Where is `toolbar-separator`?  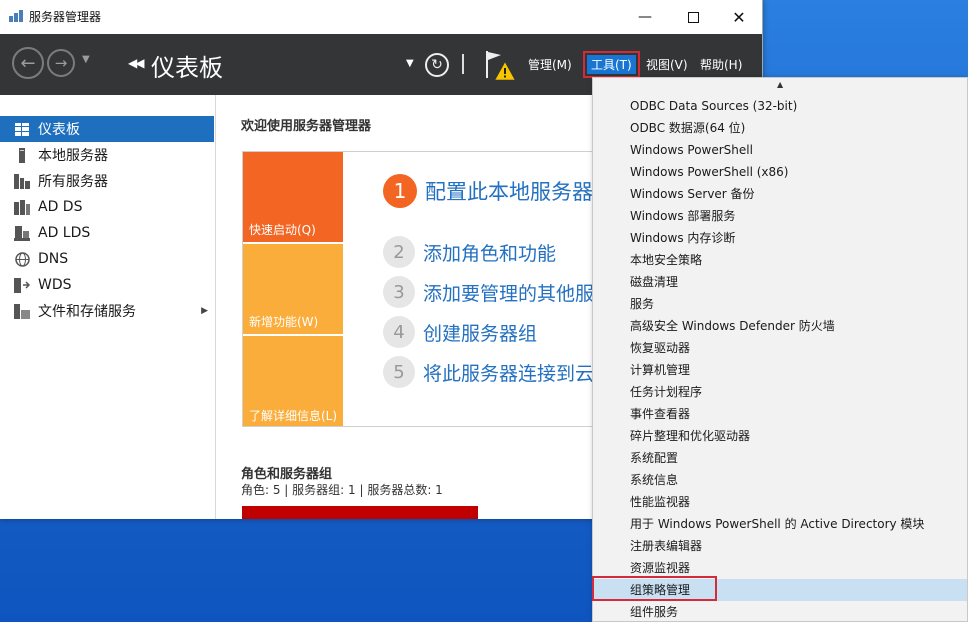
toolbar-separator is located at coordinates (463, 64).